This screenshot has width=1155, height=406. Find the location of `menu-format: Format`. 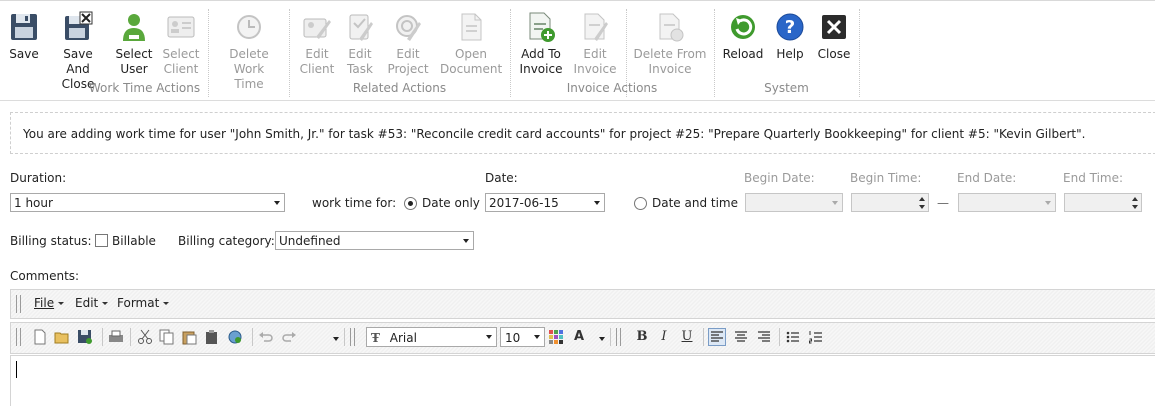

menu-format: Format is located at coordinates (143, 303).